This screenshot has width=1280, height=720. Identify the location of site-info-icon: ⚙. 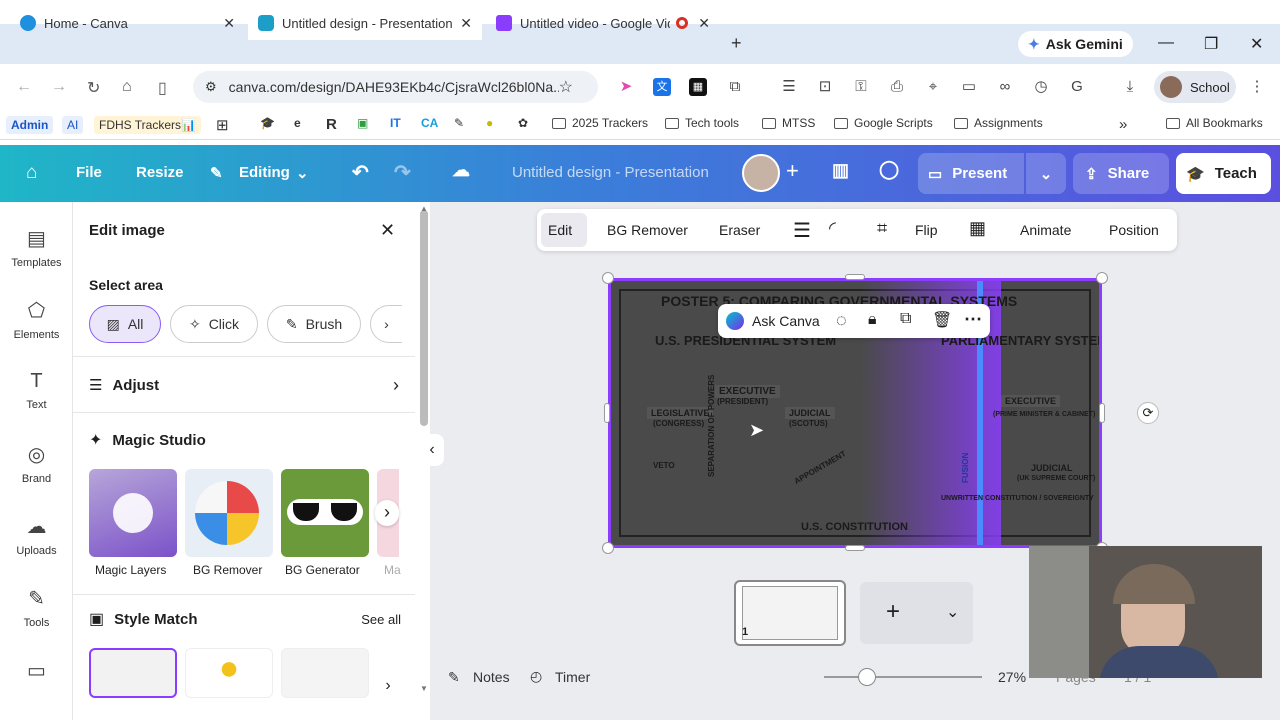
(211, 87).